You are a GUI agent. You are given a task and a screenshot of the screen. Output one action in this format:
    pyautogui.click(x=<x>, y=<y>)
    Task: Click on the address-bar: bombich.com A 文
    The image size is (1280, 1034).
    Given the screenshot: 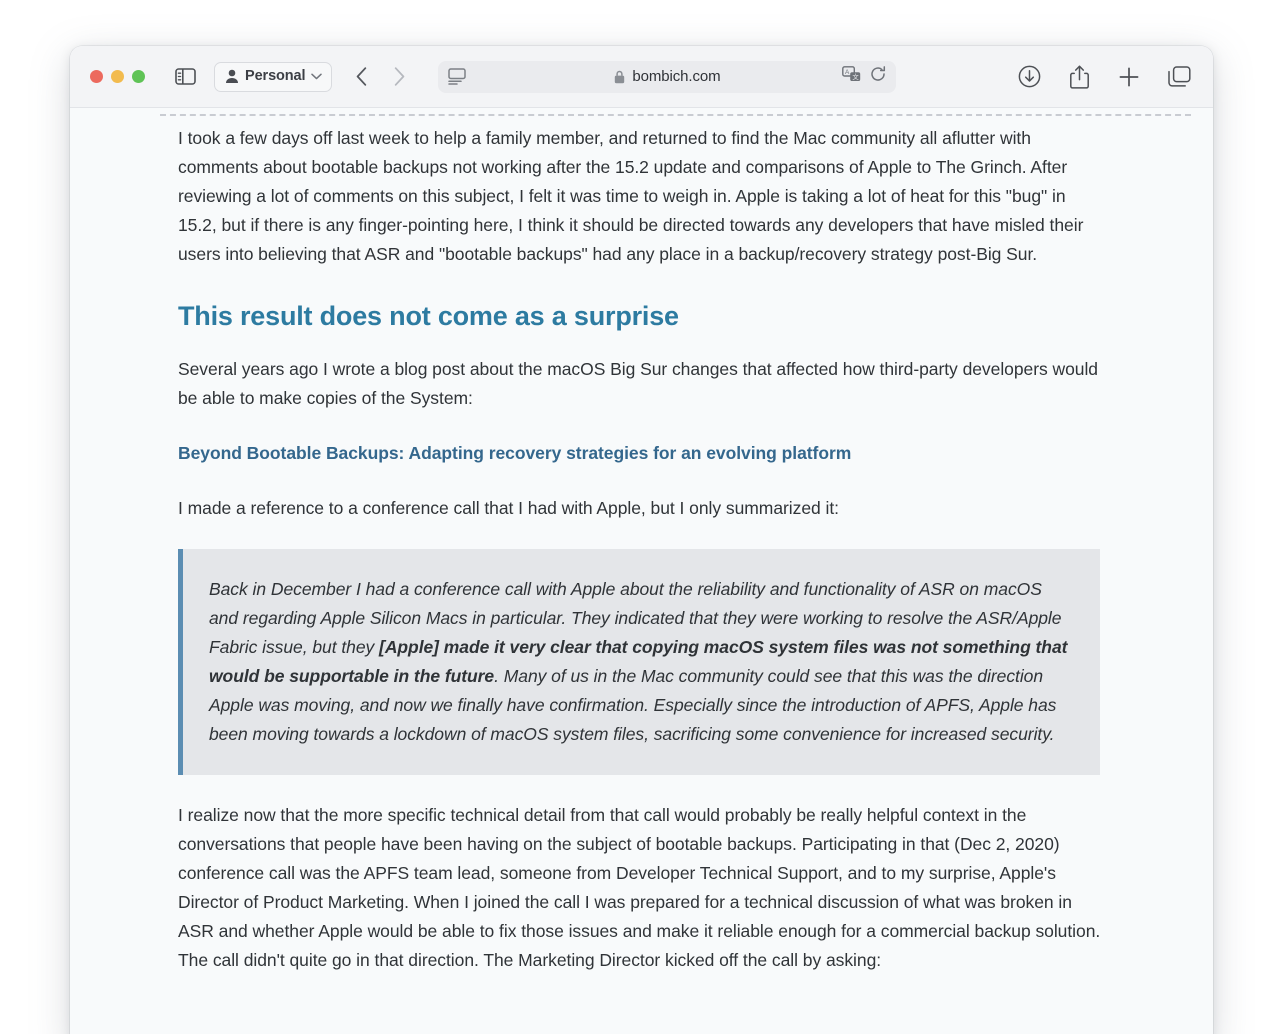 What is the action you would take?
    pyautogui.click(x=667, y=76)
    